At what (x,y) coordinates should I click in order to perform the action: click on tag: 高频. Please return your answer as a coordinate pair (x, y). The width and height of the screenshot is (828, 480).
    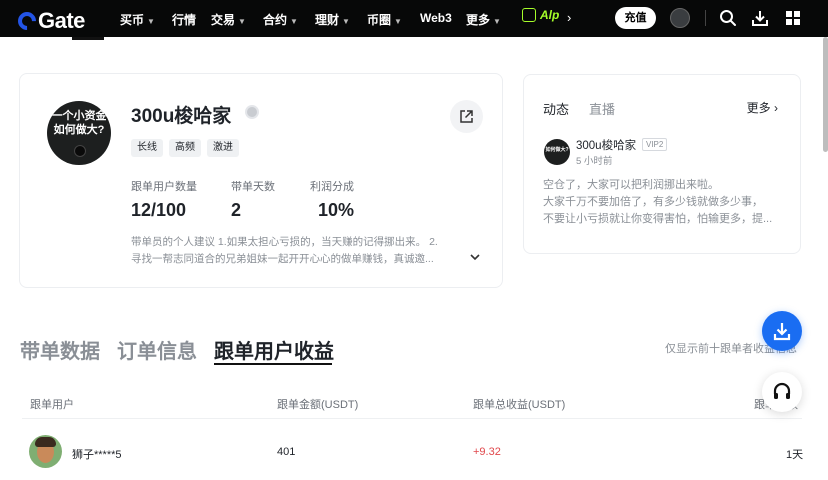
    Looking at the image, I should click on (185, 148).